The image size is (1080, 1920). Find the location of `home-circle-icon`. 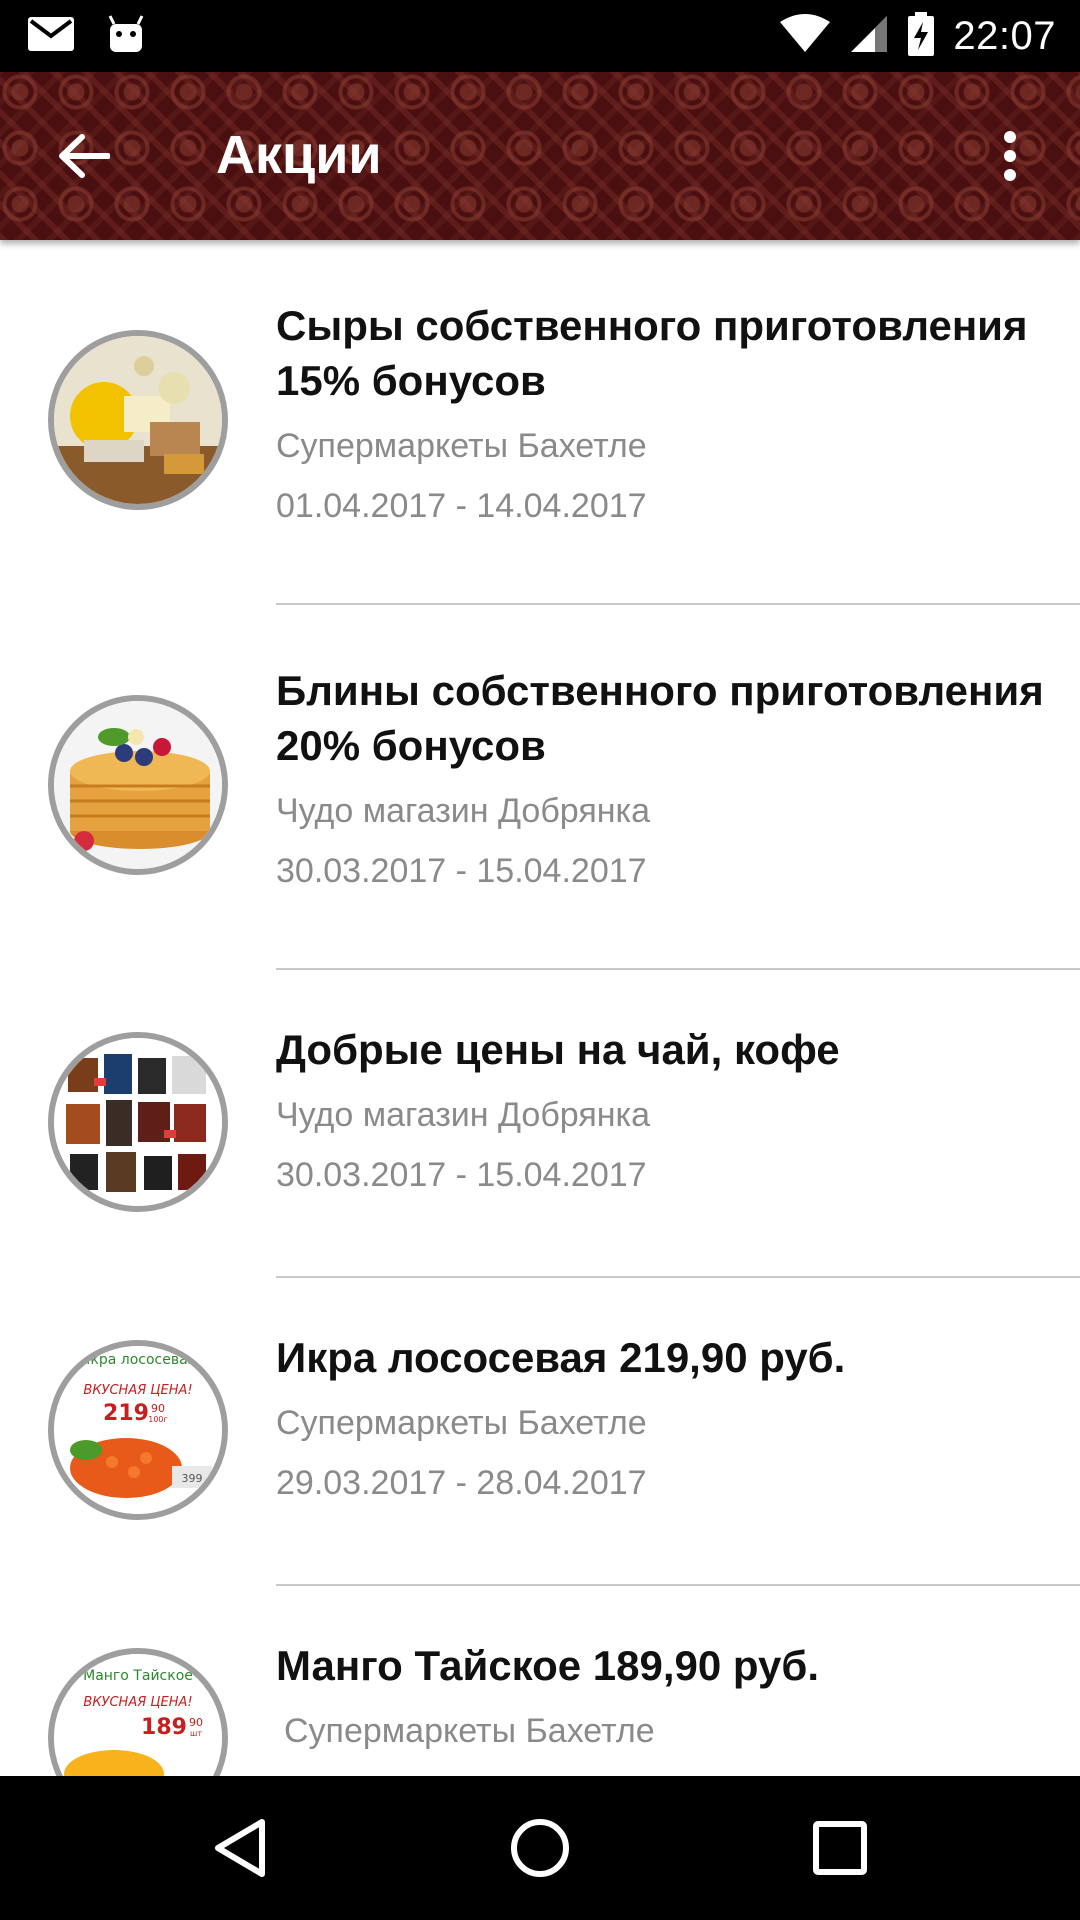

home-circle-icon is located at coordinates (540, 1848).